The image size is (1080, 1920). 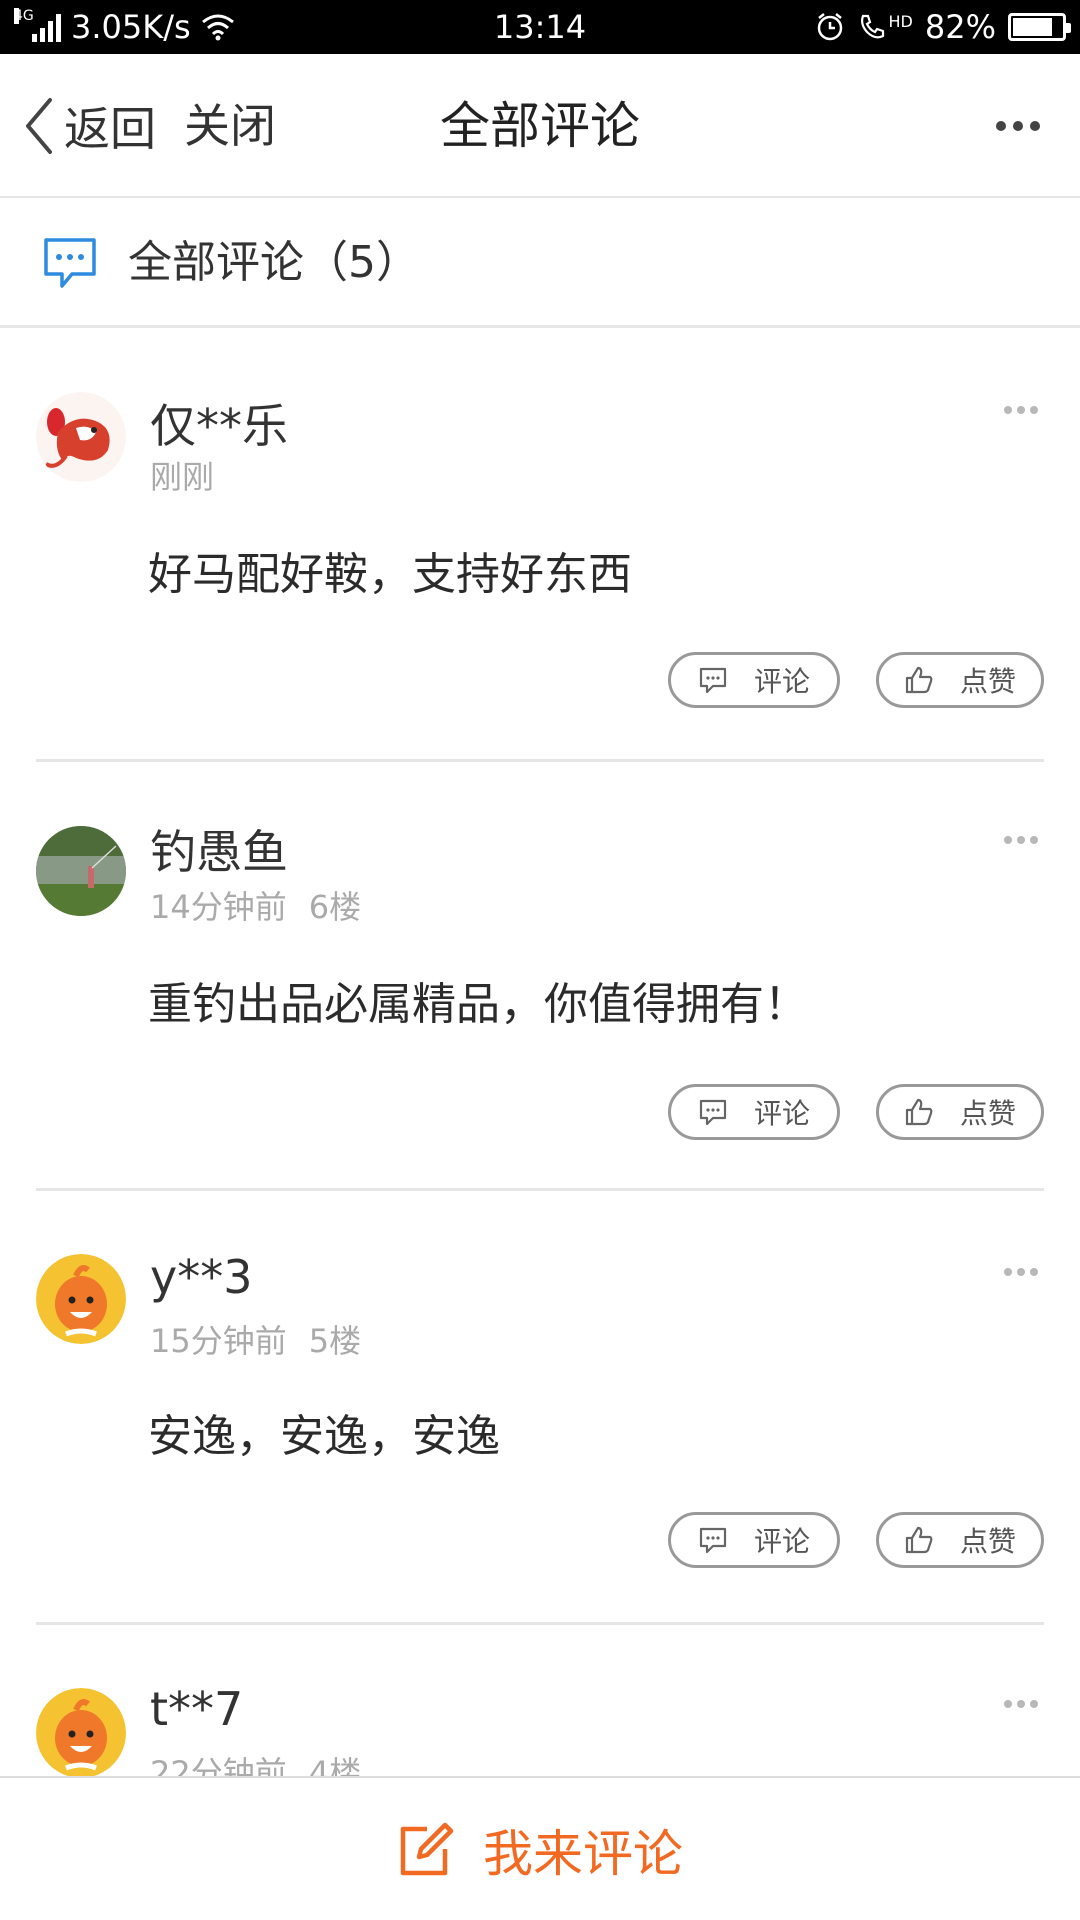 I want to click on comment-item: t**7 22分钟前 4楼, so click(x=540, y=1700).